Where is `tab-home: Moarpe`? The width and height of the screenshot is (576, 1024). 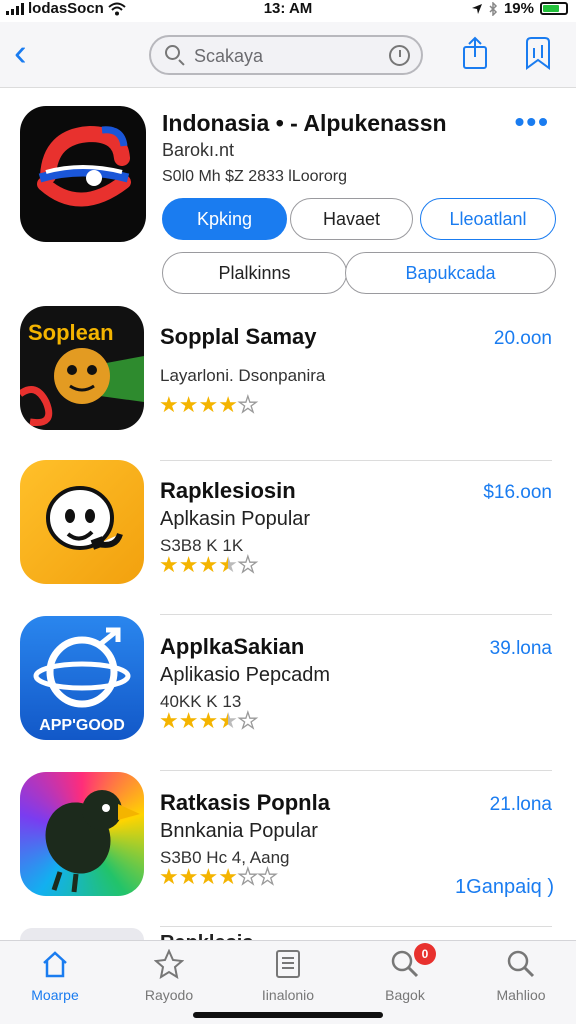
tab-home: Moarpe is located at coordinates (55, 976).